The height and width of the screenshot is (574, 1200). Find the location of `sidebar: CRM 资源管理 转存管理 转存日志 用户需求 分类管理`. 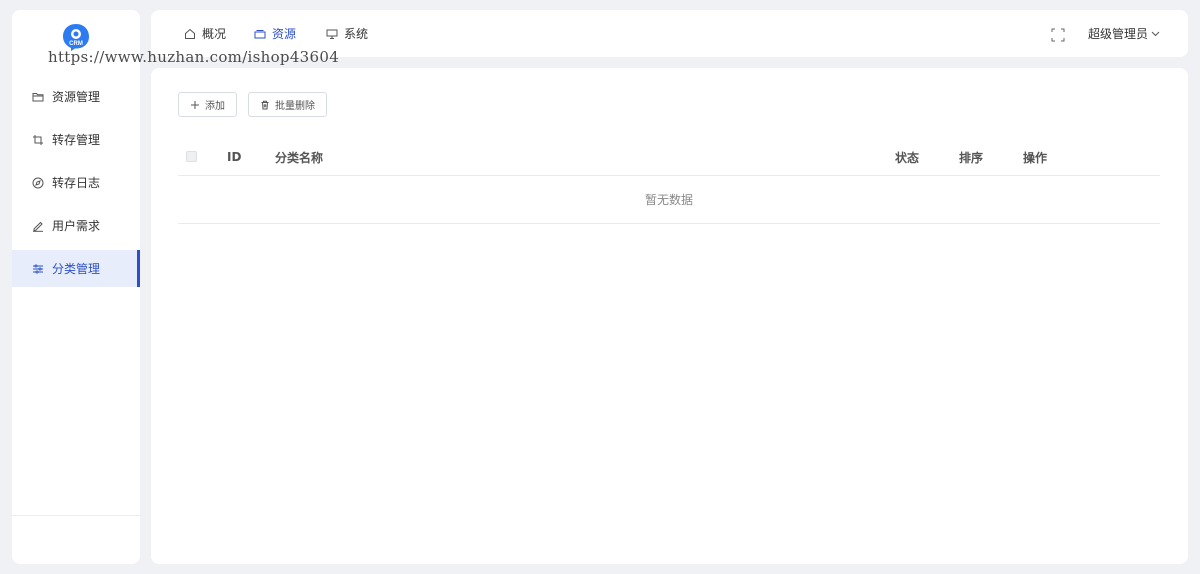

sidebar: CRM 资源管理 转存管理 转存日志 用户需求 分类管理 is located at coordinates (76, 287).